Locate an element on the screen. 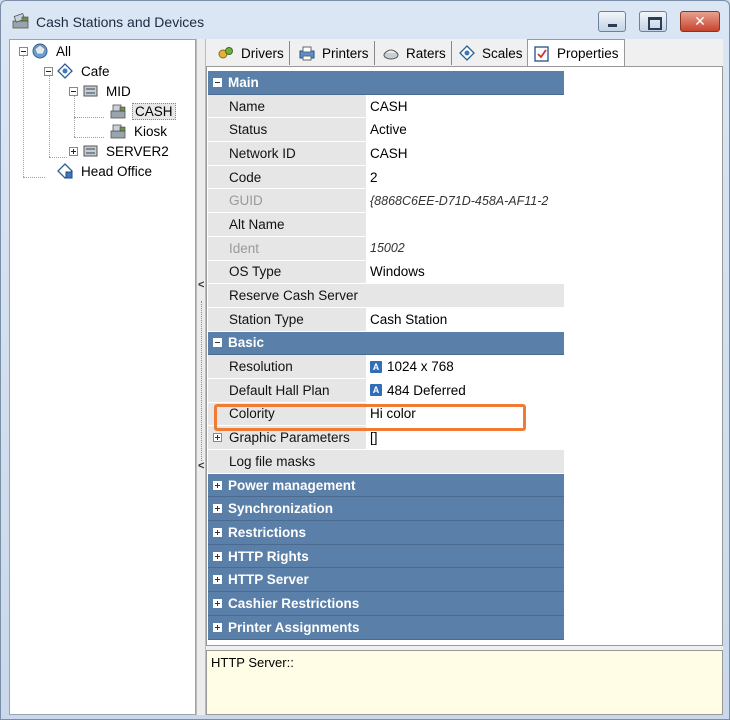 Image resolution: width=730 pixels, height=720 pixels. tree-node-server2: SERVER2 is located at coordinates (120, 151).